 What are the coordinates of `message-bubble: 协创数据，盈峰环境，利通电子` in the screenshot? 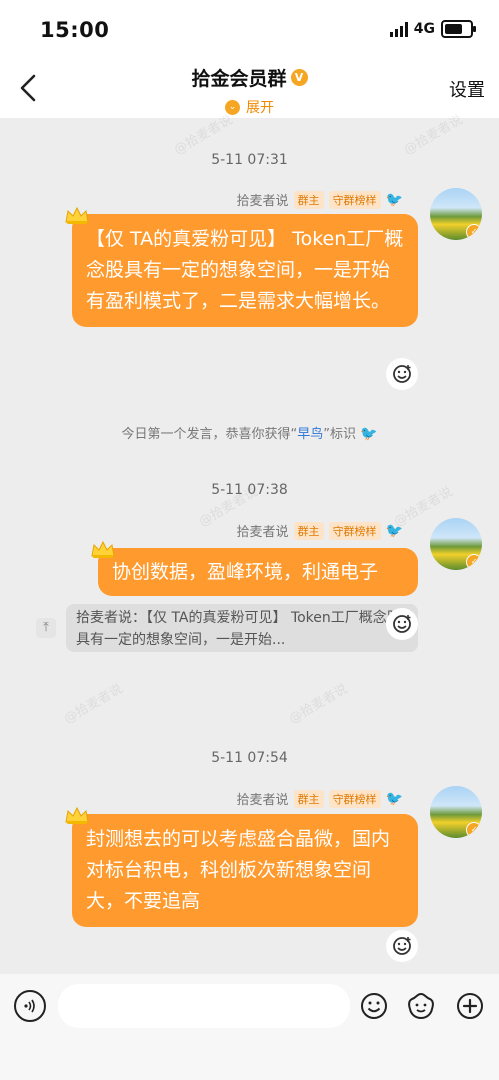 It's located at (258, 572).